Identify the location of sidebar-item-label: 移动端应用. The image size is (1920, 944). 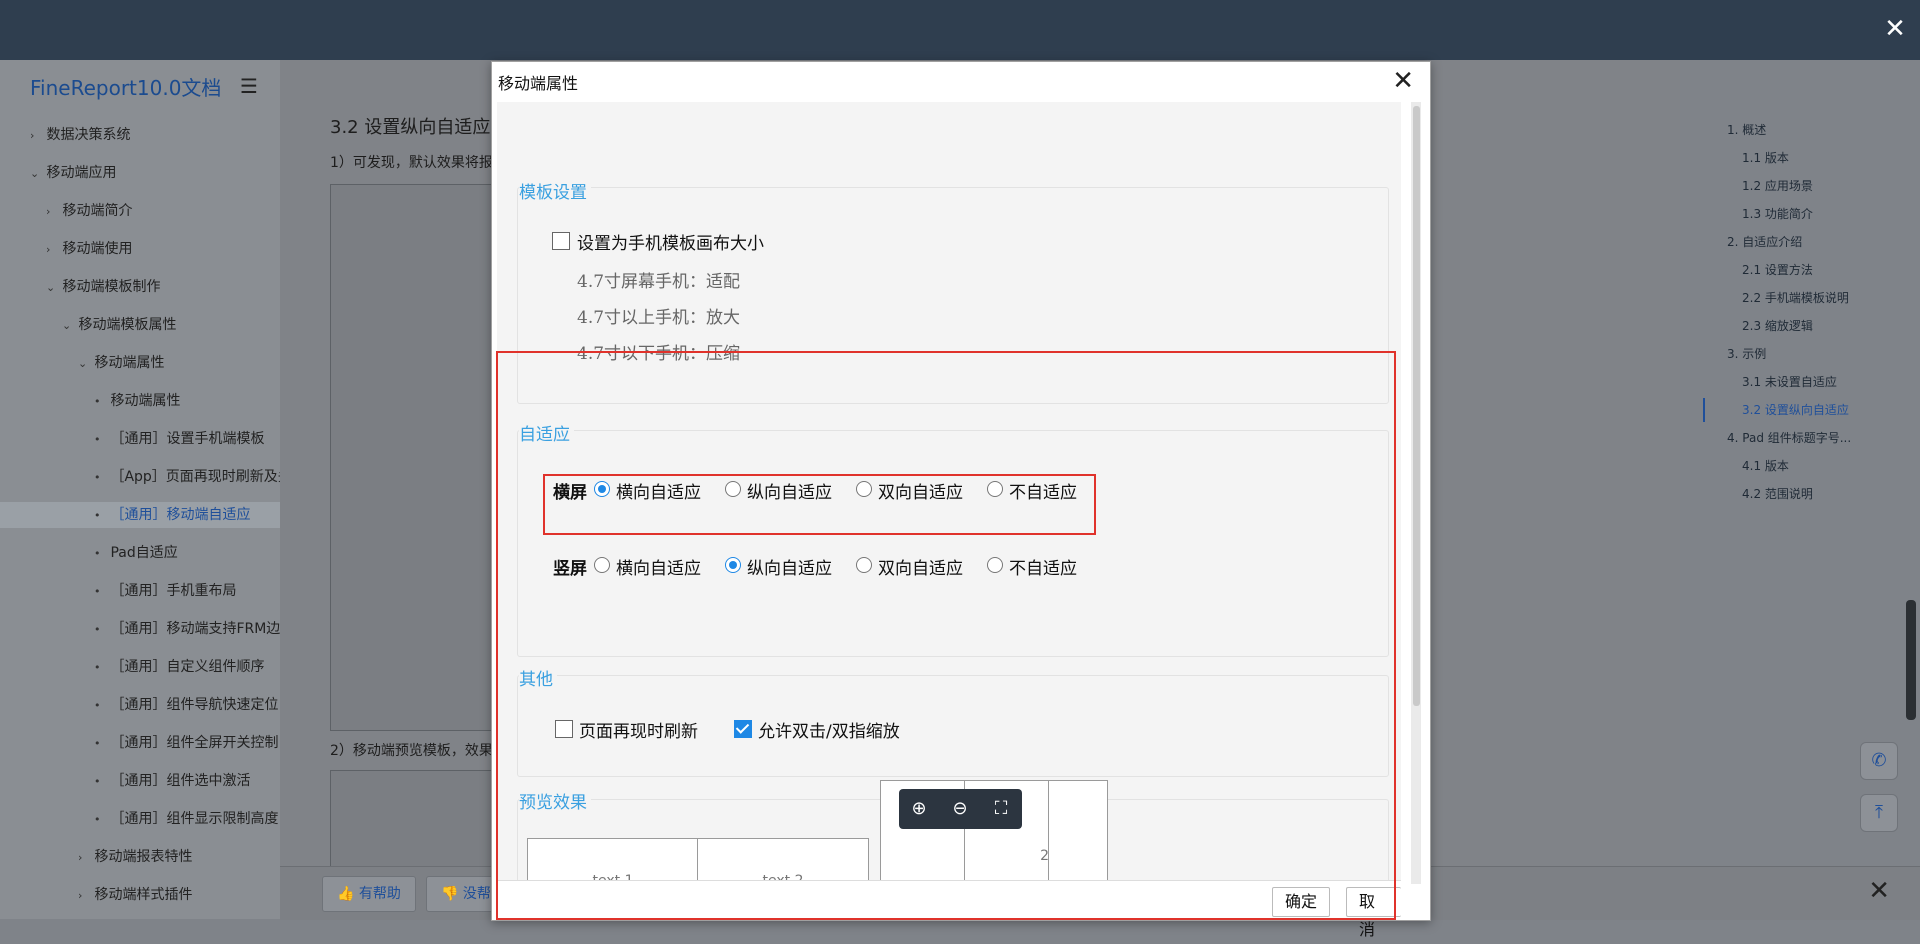
(81, 173).